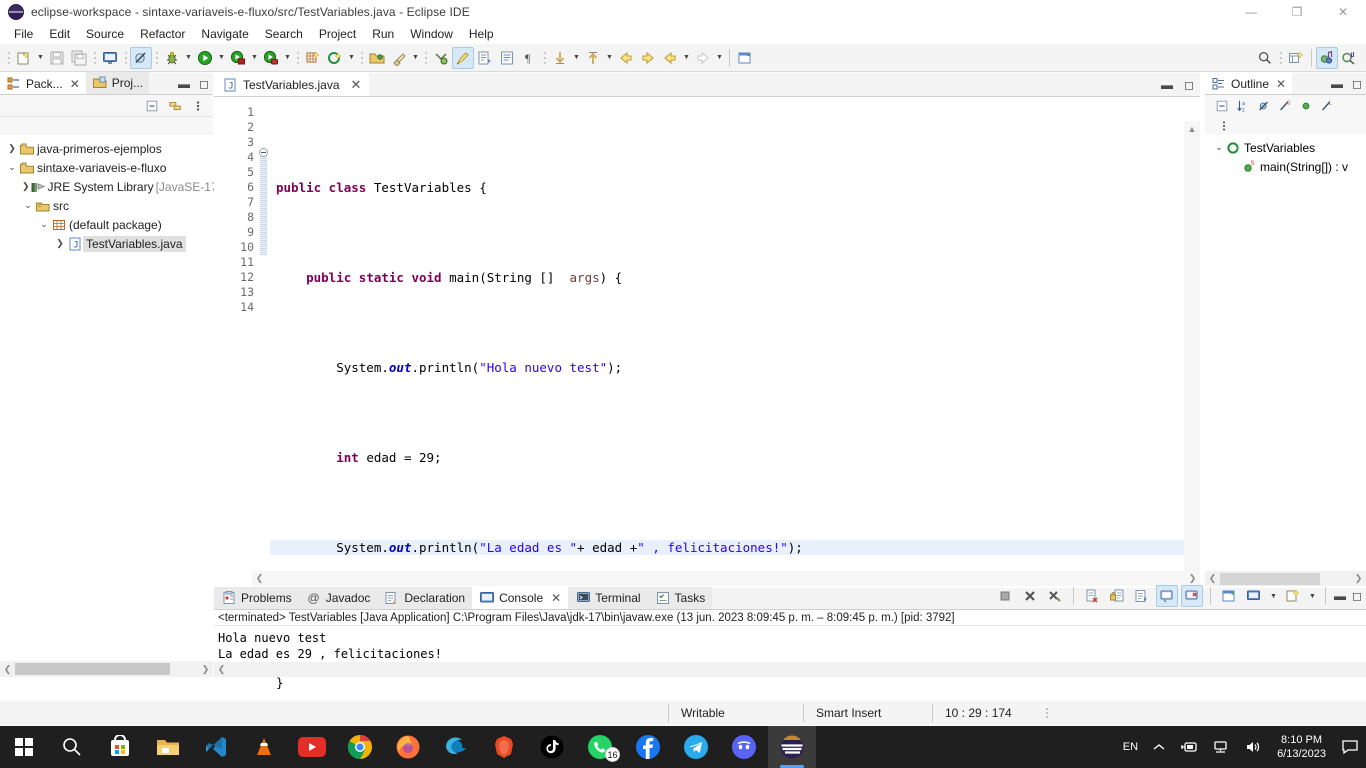 The height and width of the screenshot is (768, 1366). I want to click on tab-javadoc: @ Javadoc, so click(338, 598).